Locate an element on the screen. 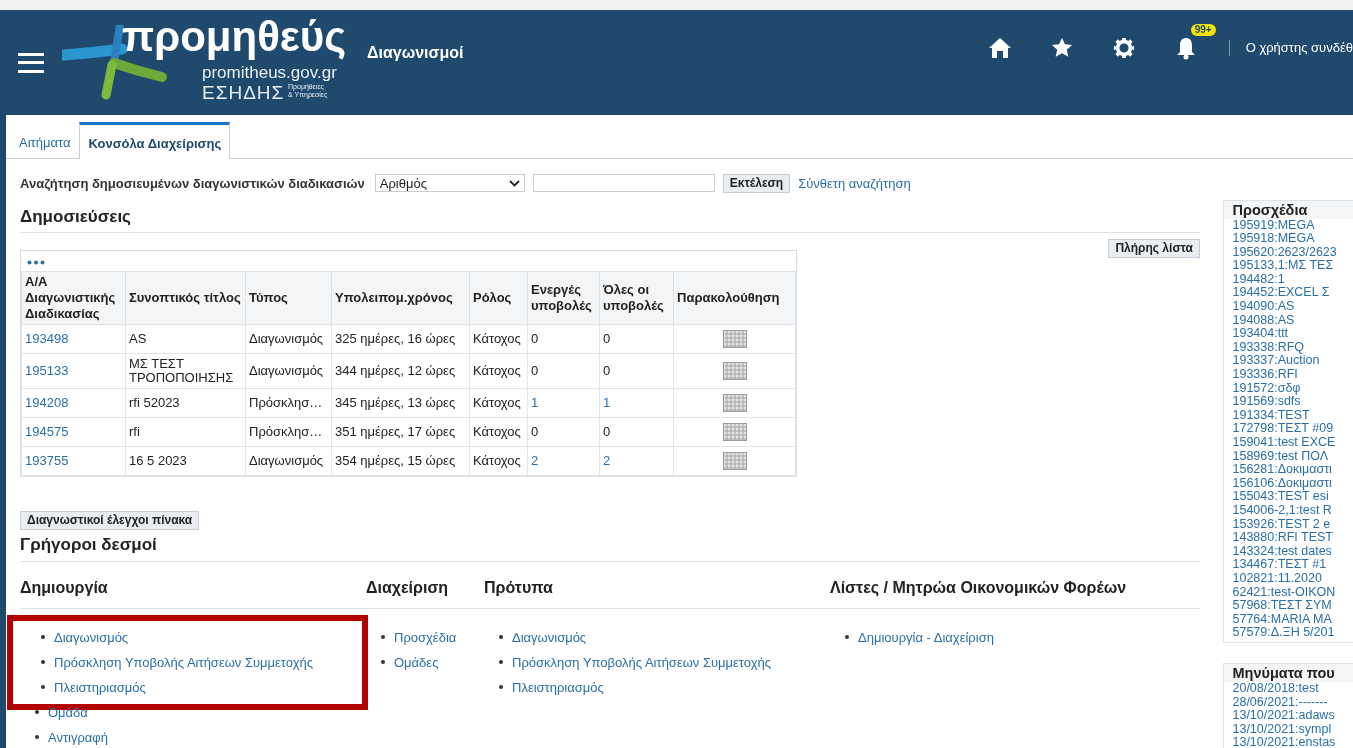 Image resolution: width=1353 pixels, height=748 pixels. message-link: 13/10/2021:adaws is located at coordinates (1292, 716).